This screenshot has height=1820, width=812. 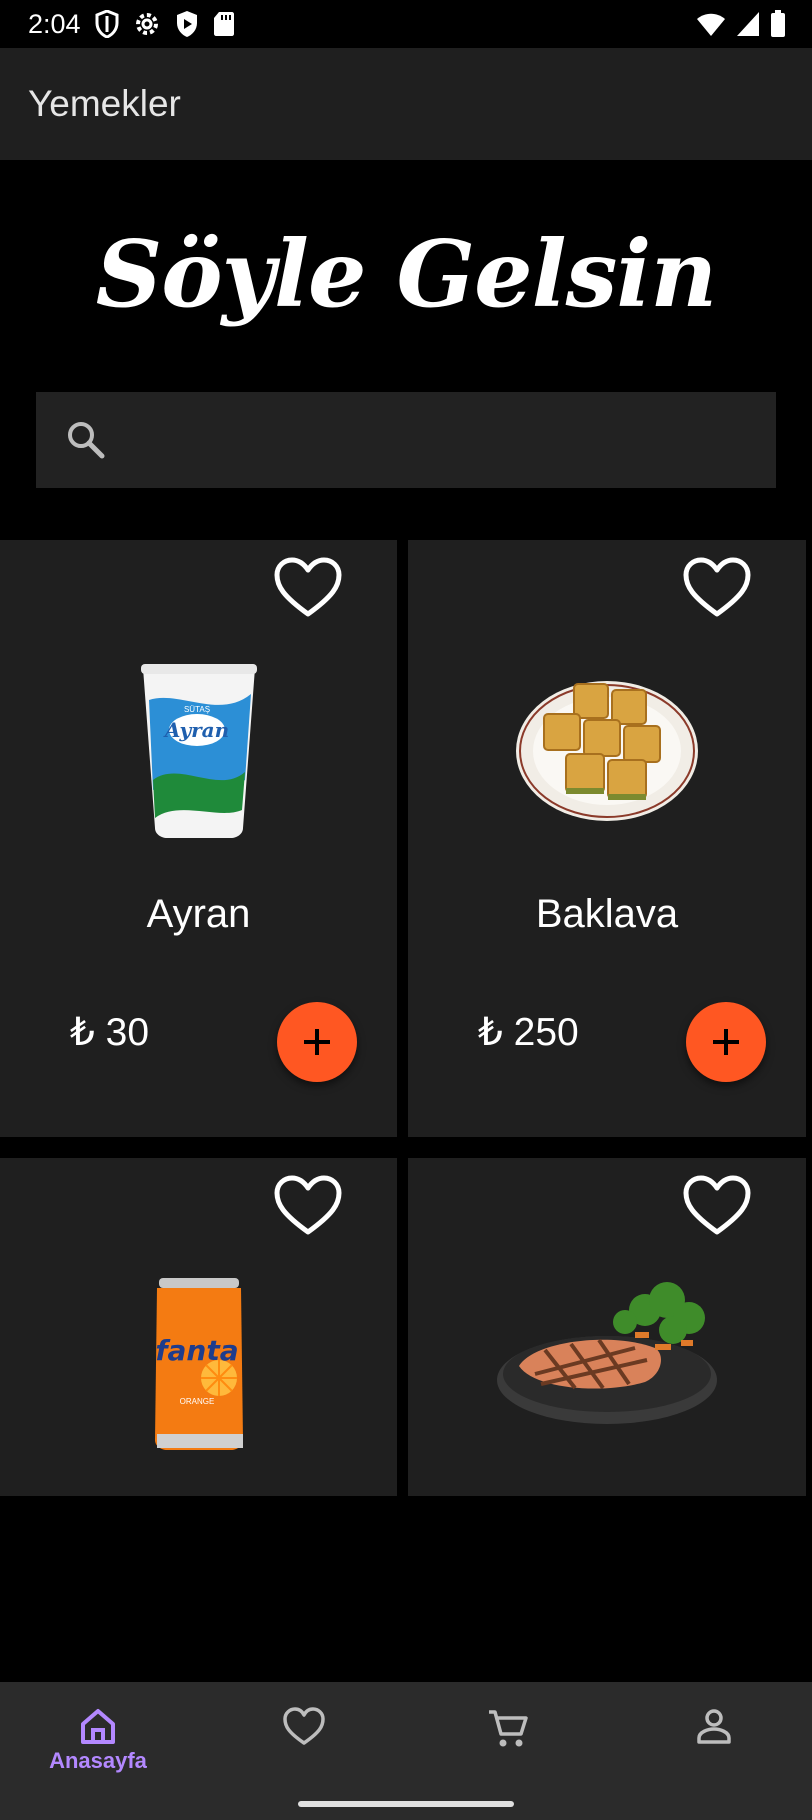 What do you see at coordinates (406, 1804) in the screenshot?
I see `home-indicator` at bounding box center [406, 1804].